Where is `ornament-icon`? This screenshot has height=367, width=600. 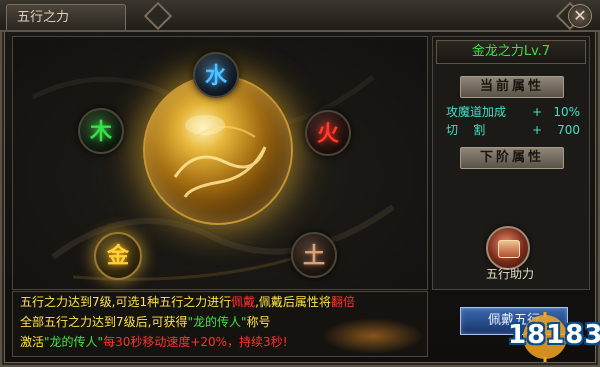
ornament-icon is located at coordinates (158, 16).